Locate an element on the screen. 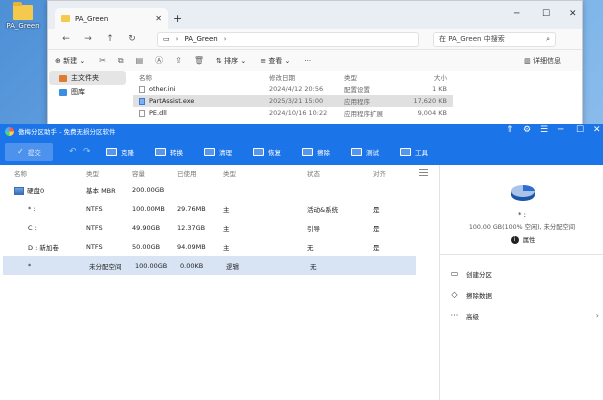 The width and height of the screenshot is (603, 400). selected-partition-capacity: 100.00 GB(100% 空闲), 未分配空间 is located at coordinates (522, 227).